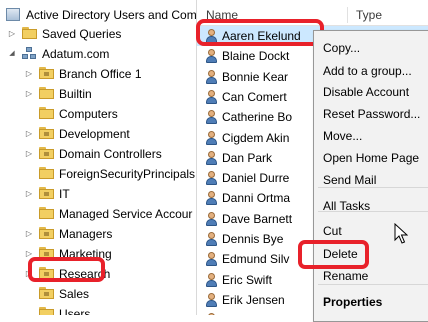  I want to click on tree-item: Active Directory Users and Com, so click(98, 15).